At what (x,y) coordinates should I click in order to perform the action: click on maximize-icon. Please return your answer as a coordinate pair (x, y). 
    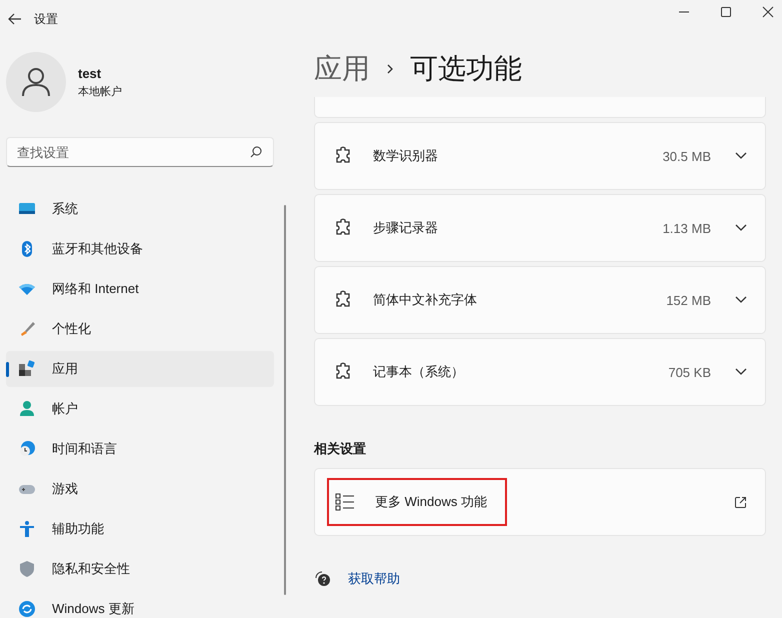
    Looking at the image, I should click on (726, 12).